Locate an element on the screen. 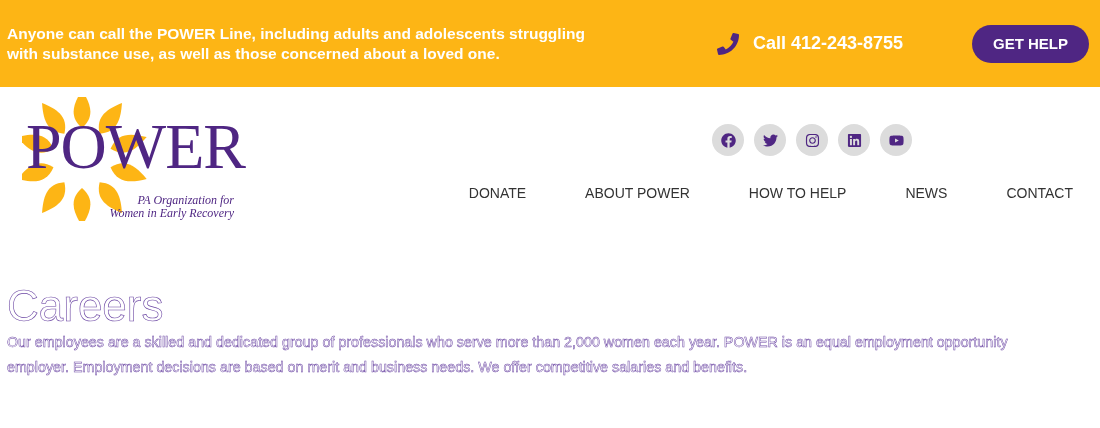 Image resolution: width=1100 pixels, height=428 pixels. instagram-link is located at coordinates (812, 140).